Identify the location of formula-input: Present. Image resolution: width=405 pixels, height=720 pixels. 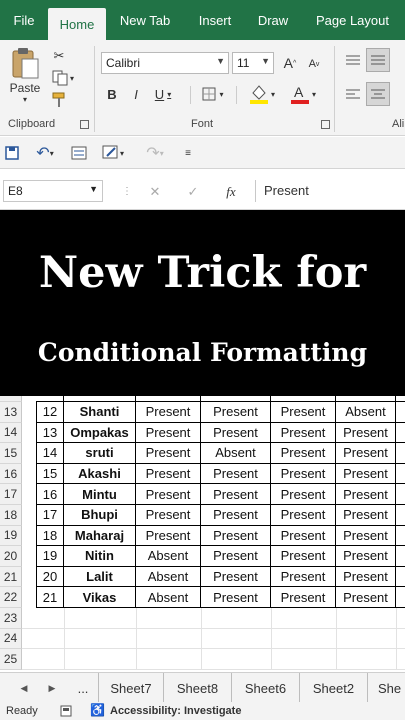
(329, 191).